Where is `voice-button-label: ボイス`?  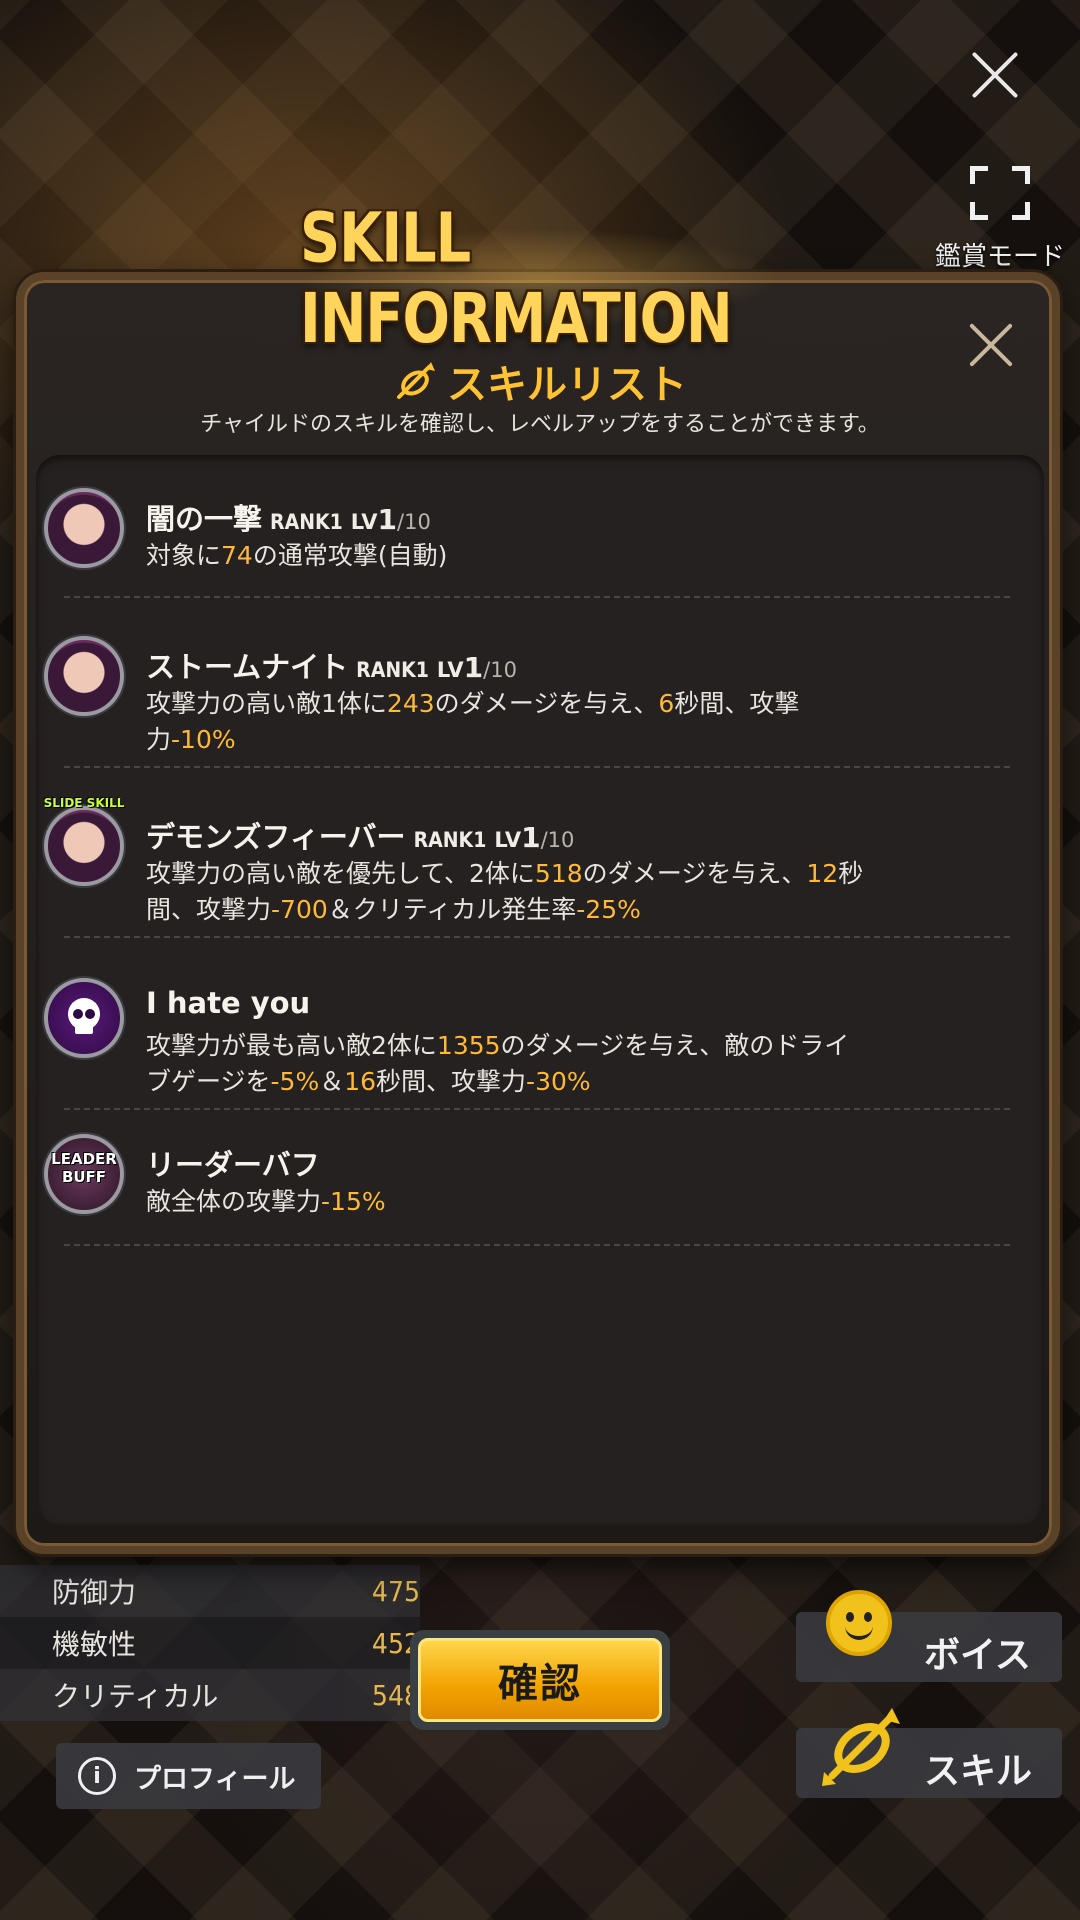
voice-button-label: ボイス is located at coordinates (977, 1655).